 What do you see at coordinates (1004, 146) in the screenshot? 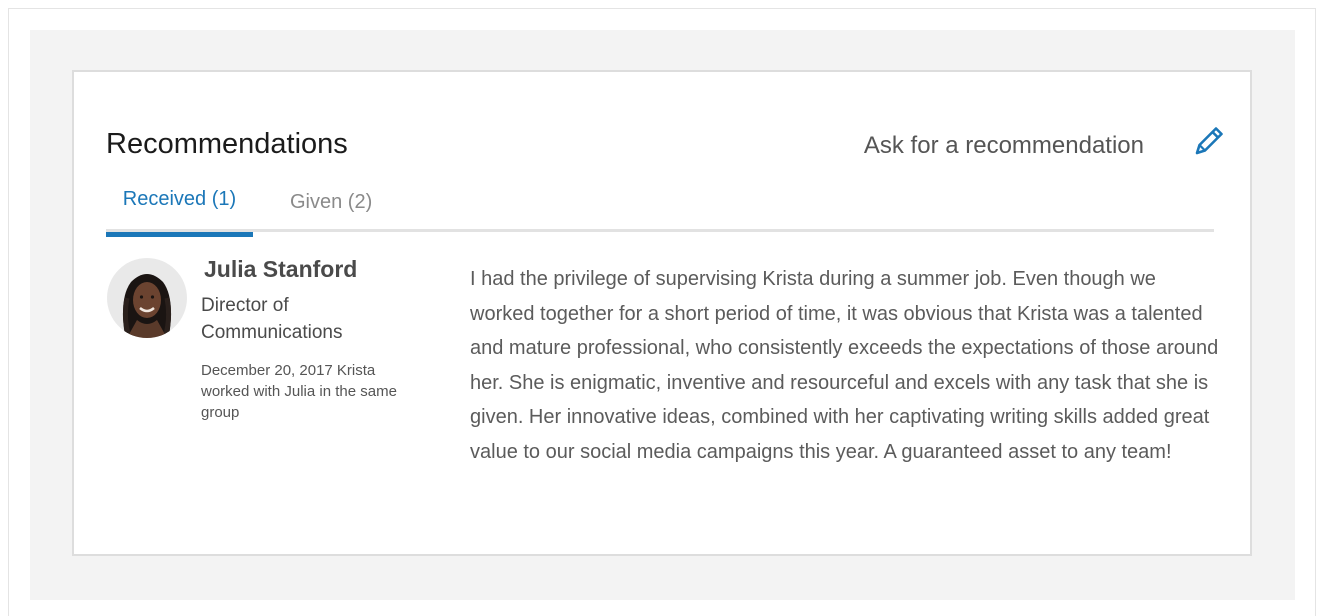
I see `ask-for-recommendation-link: Ask for a recommendation` at bounding box center [1004, 146].